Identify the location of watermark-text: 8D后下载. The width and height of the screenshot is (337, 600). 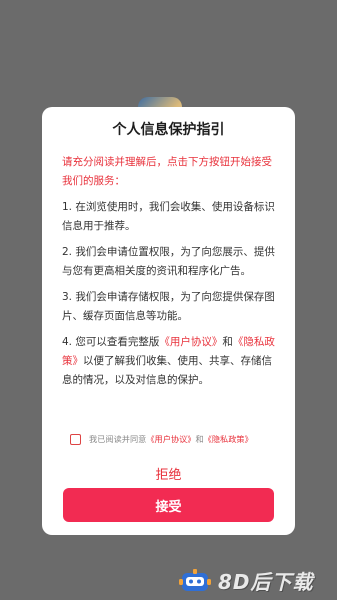
(266, 582).